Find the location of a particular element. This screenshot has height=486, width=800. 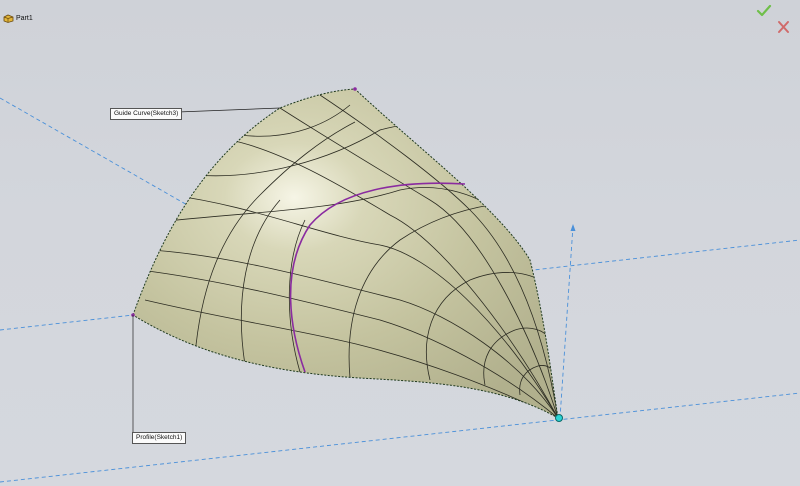

feature-tree-root: Part1 is located at coordinates (18, 18).